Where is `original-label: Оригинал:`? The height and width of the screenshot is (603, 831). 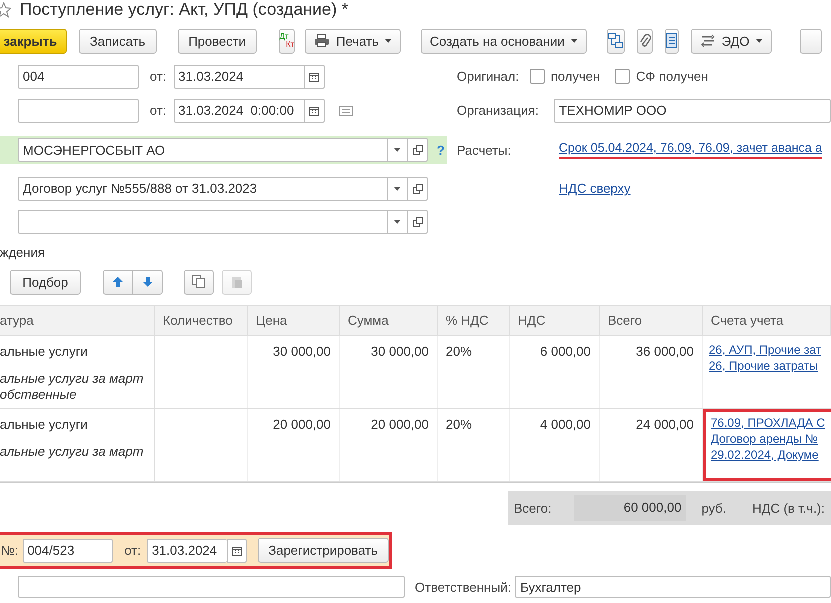
original-label: Оригинал: is located at coordinates (488, 76).